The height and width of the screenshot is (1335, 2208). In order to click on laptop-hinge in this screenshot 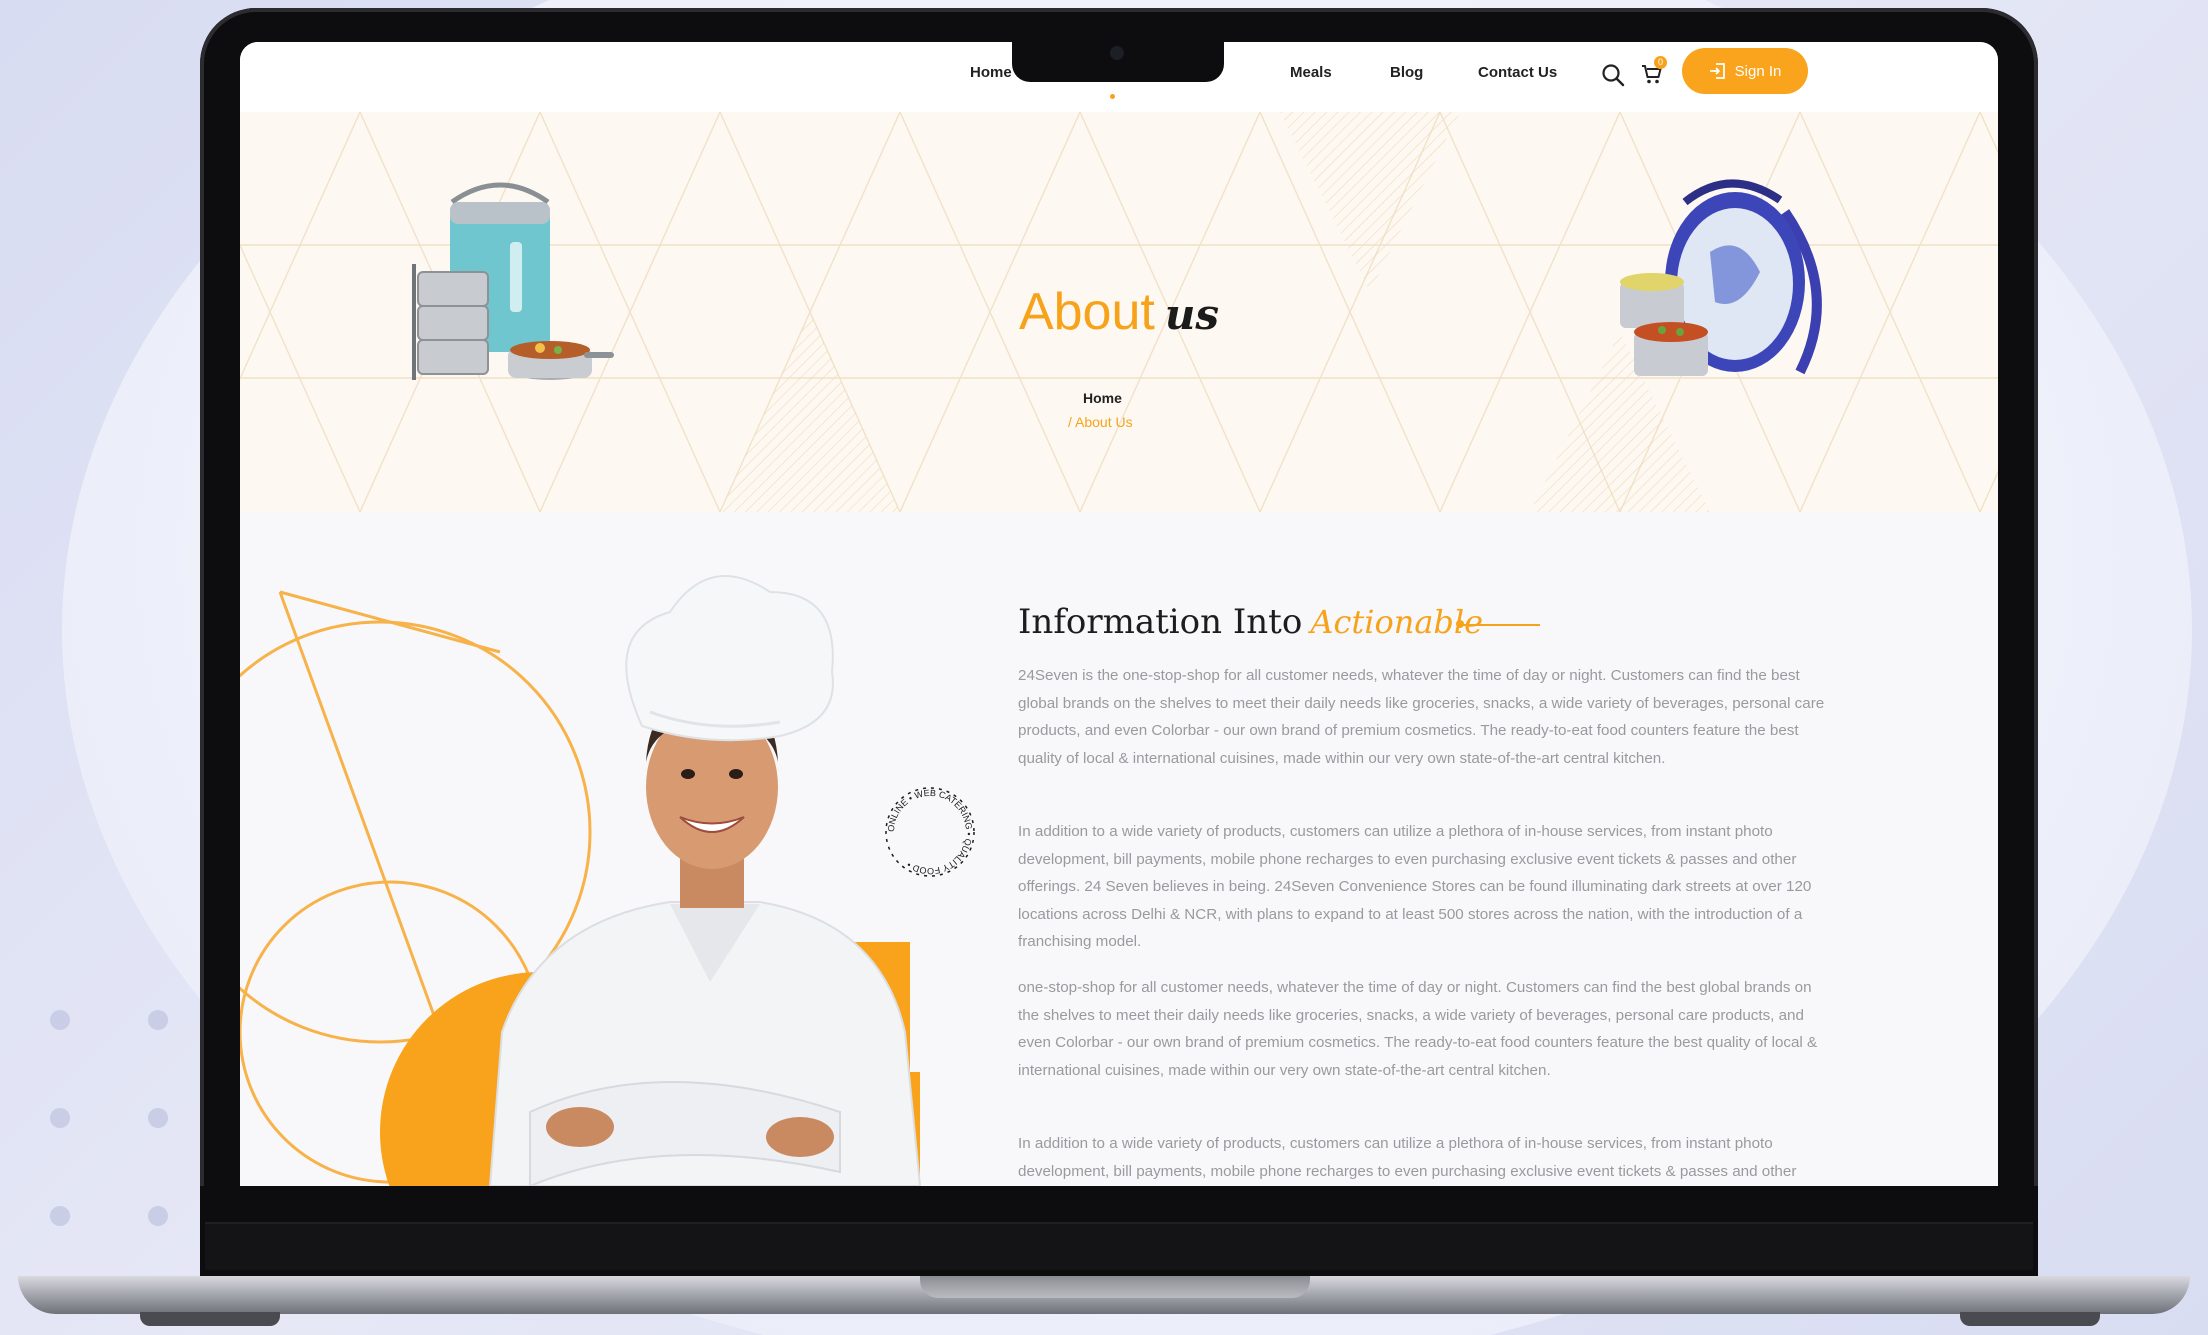, I will do `click(1119, 1246)`.